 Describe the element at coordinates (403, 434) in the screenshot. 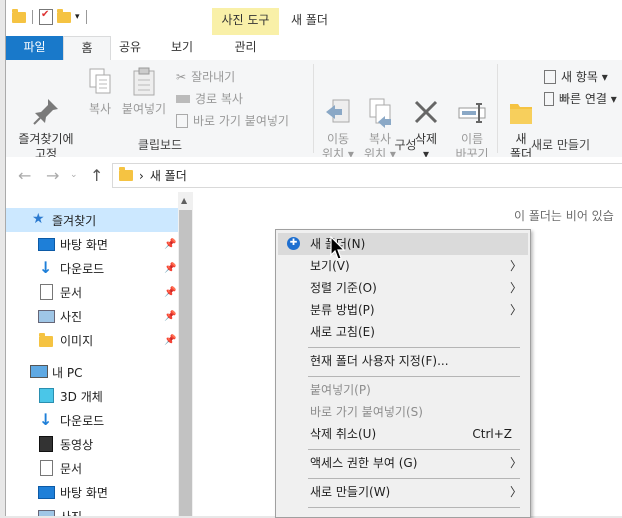

I see `menu-item-undo-delete: 삭제 취소(U) Ctrl+Z` at that location.